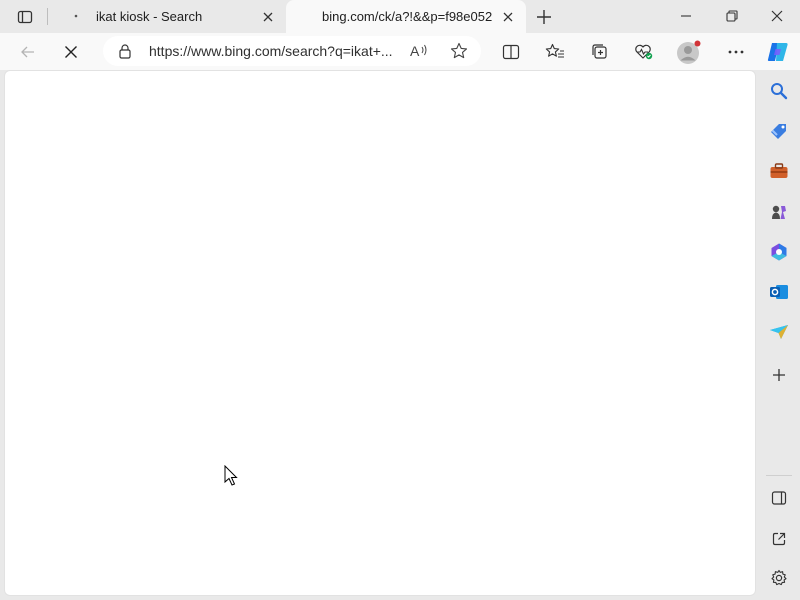 This screenshot has width=800, height=600. I want to click on address-bar: https://www.bing.com/search?q=ikat+... A, so click(292, 51).